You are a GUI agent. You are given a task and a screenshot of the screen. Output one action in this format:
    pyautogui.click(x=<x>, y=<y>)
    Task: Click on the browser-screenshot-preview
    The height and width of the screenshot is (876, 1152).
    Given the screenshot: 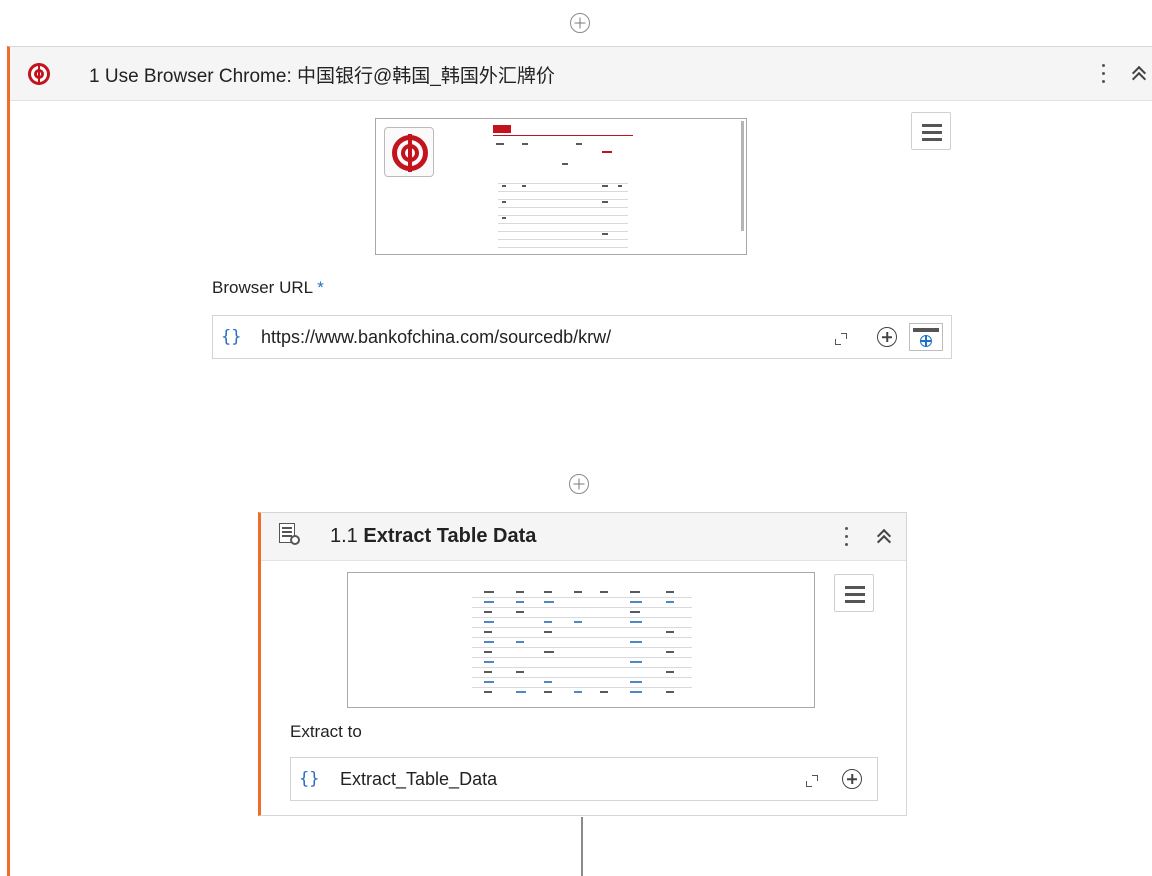 What is the action you would take?
    pyautogui.click(x=561, y=186)
    